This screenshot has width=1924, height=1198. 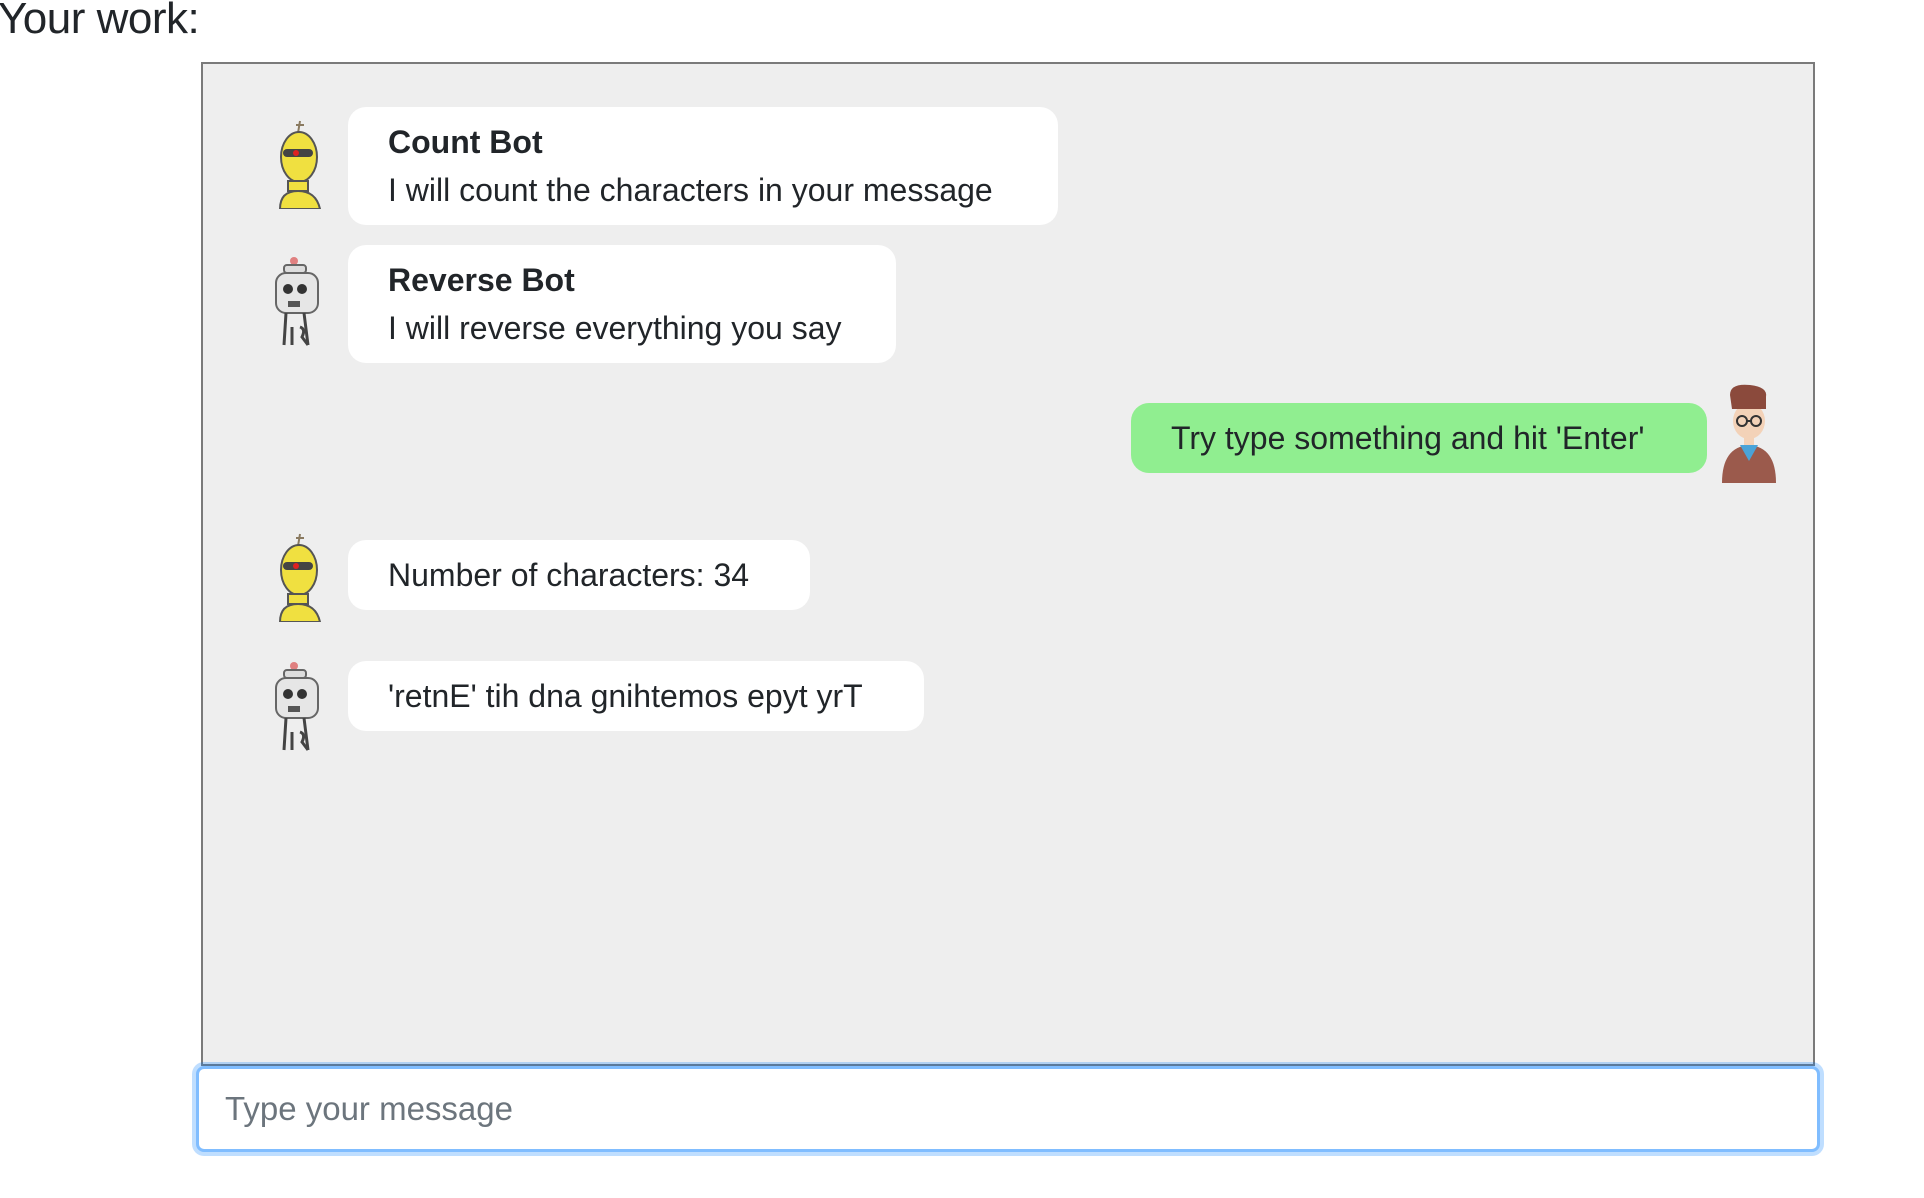 I want to click on message-text: 'retnE' tih dna gnihtemos epyt yrT, so click(x=625, y=696).